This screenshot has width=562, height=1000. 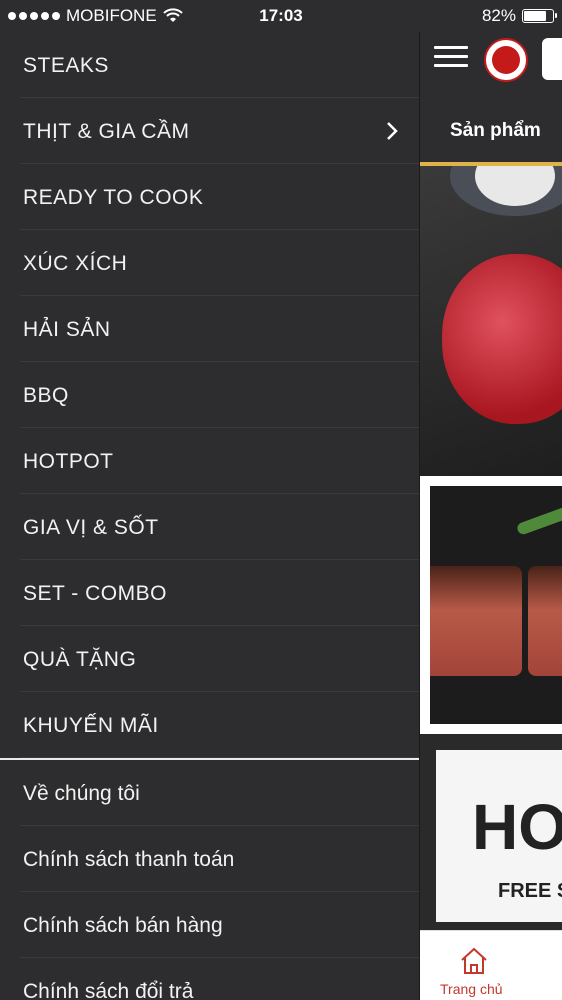 What do you see at coordinates (506, 60) in the screenshot?
I see `brand-logo` at bounding box center [506, 60].